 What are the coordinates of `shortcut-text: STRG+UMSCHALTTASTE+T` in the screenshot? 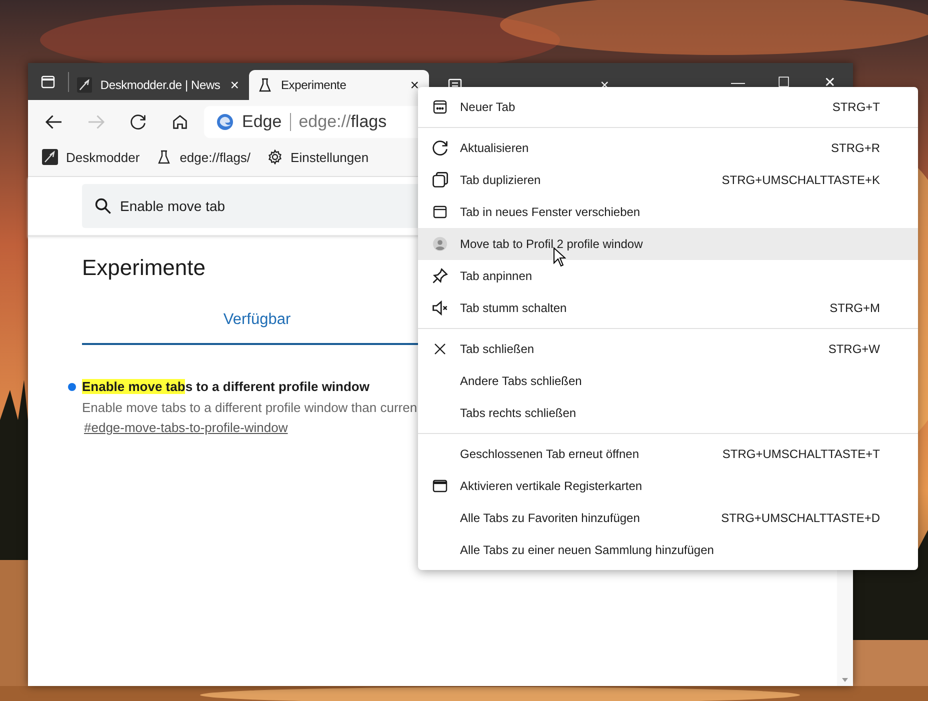 It's located at (801, 454).